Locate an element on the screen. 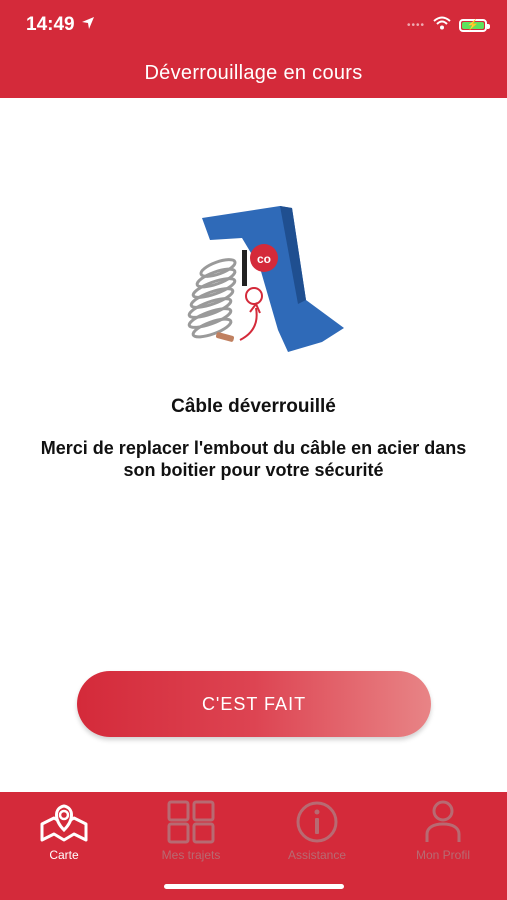 Image resolution: width=507 pixels, height=900 pixels. tab-label-carte: Carte is located at coordinates (64, 855).